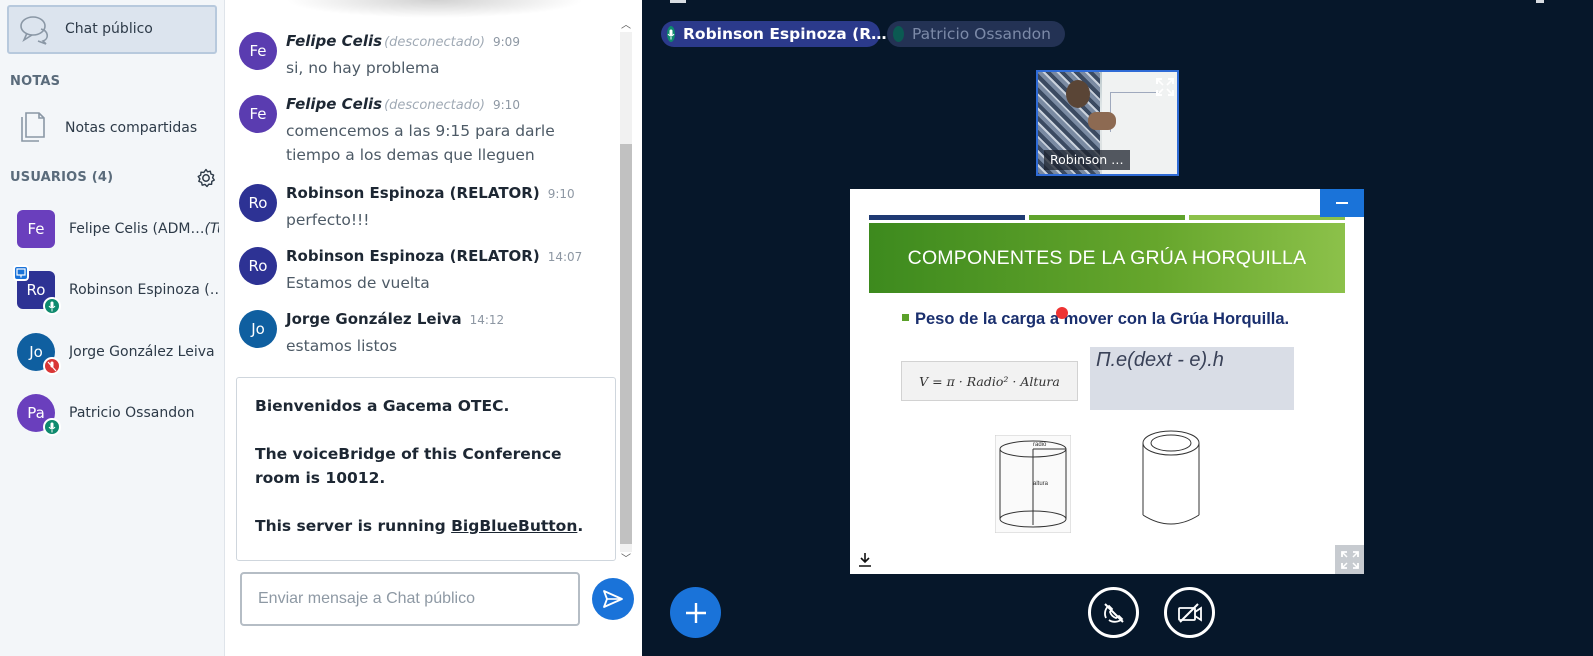  I want to click on audio-off-icon, so click(1113, 612).